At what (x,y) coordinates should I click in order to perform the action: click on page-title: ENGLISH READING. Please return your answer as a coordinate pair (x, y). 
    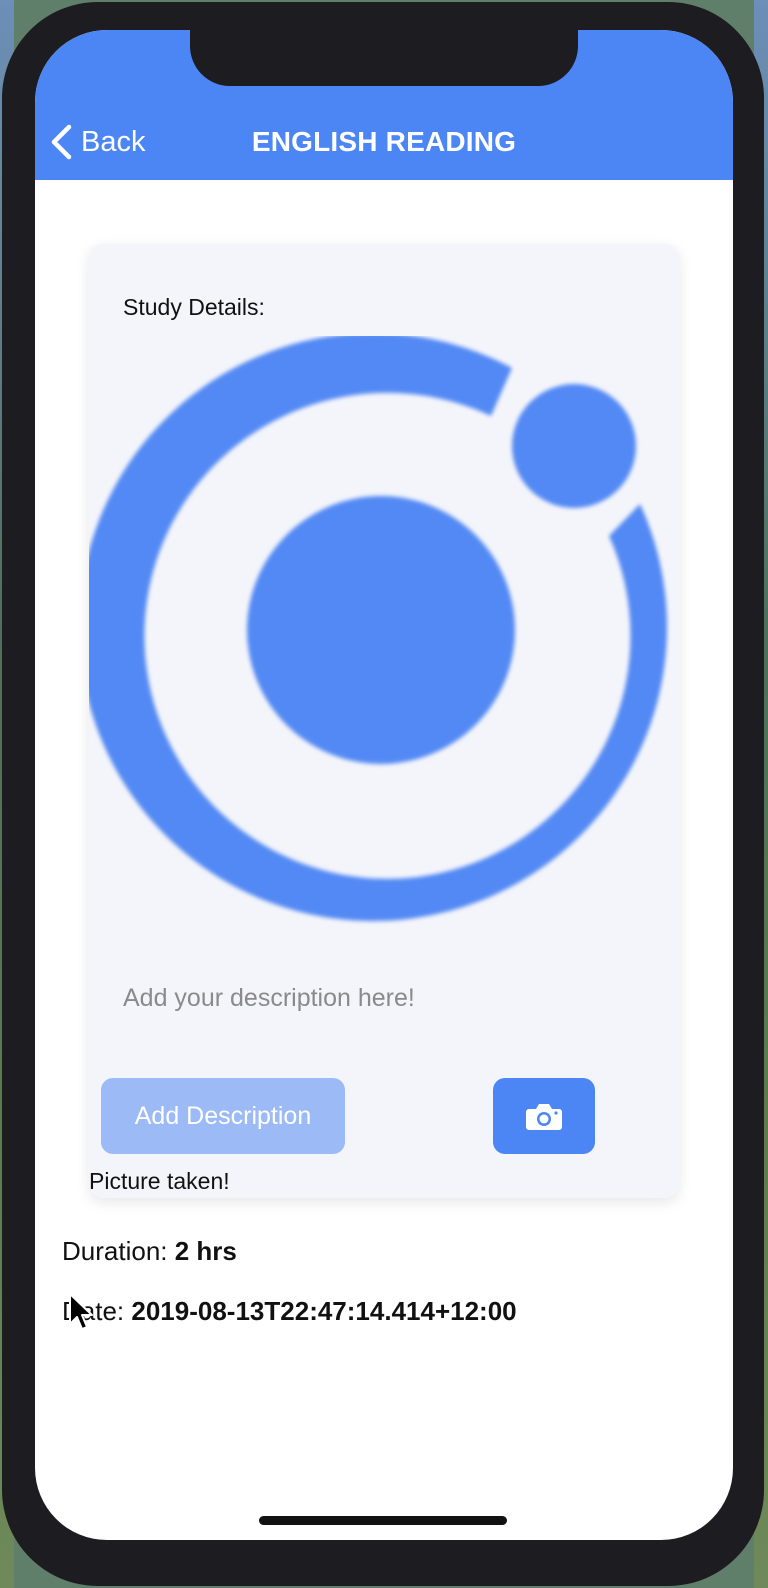
    Looking at the image, I should click on (384, 141).